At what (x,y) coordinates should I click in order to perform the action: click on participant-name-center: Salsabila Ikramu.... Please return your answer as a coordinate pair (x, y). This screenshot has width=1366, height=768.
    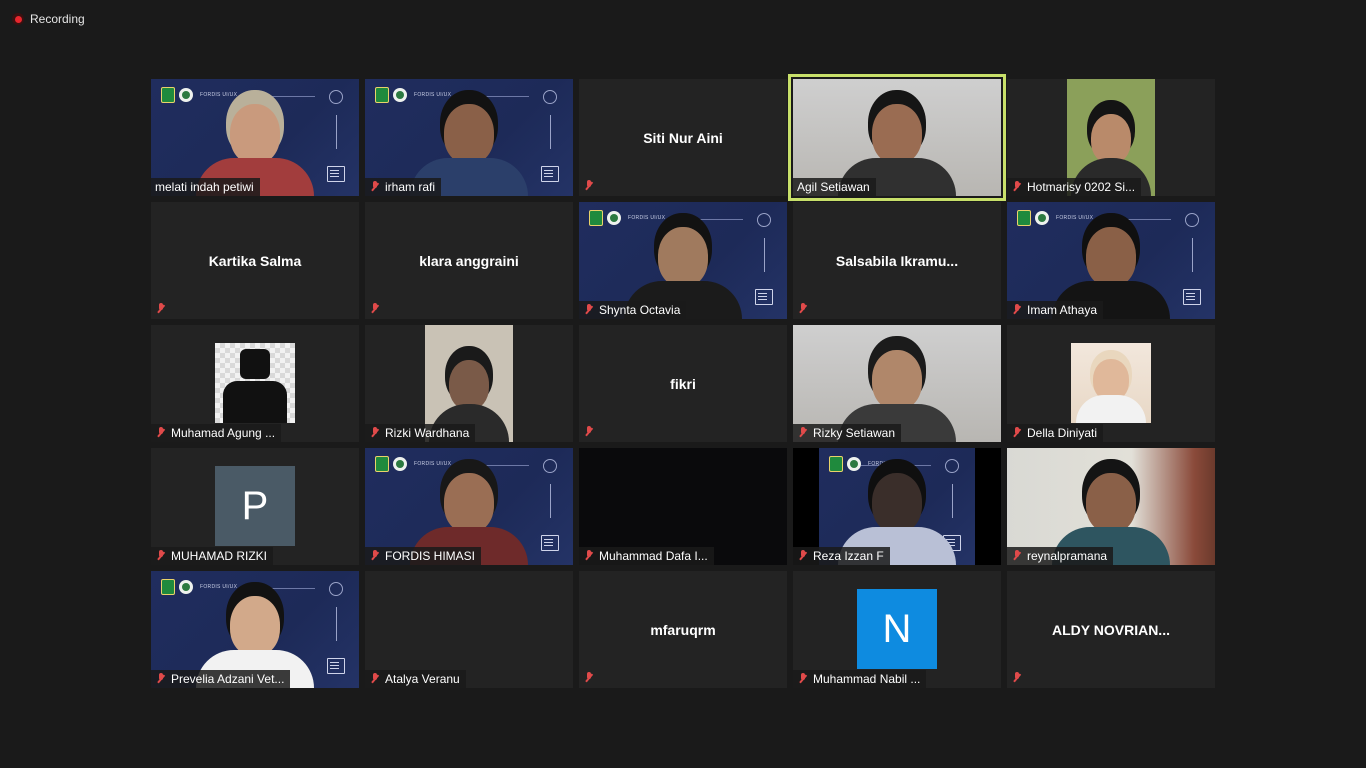
    Looking at the image, I should click on (897, 260).